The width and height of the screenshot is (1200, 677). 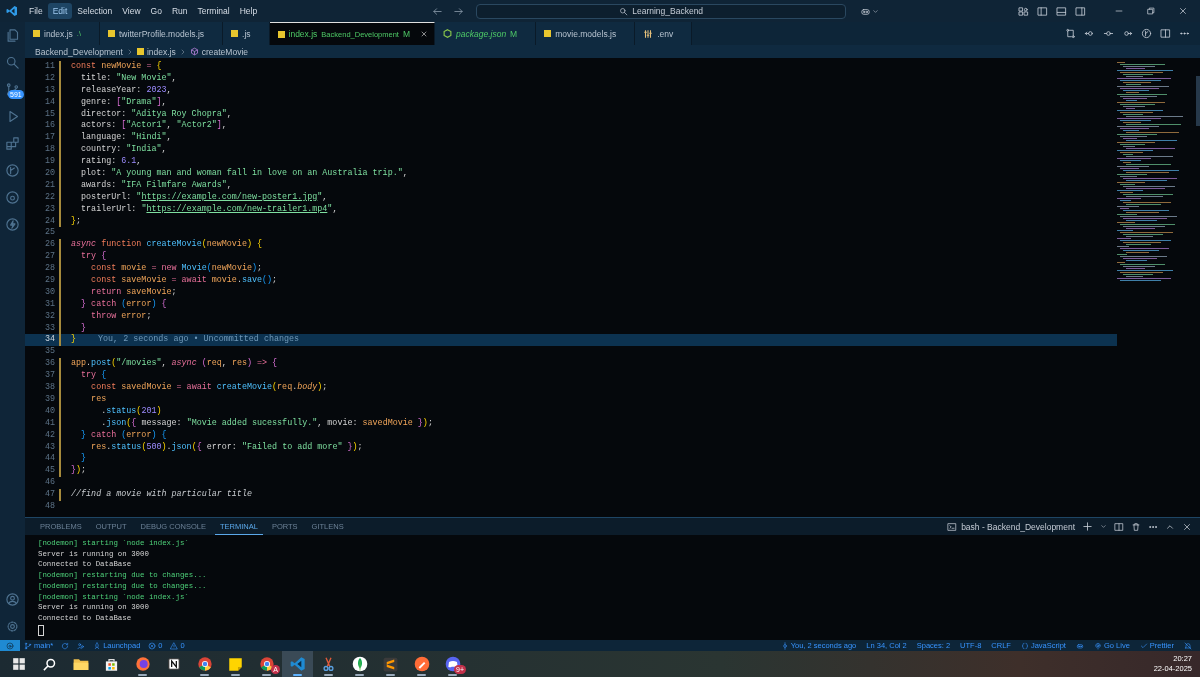 I want to click on line-number: 14, so click(x=49, y=102).